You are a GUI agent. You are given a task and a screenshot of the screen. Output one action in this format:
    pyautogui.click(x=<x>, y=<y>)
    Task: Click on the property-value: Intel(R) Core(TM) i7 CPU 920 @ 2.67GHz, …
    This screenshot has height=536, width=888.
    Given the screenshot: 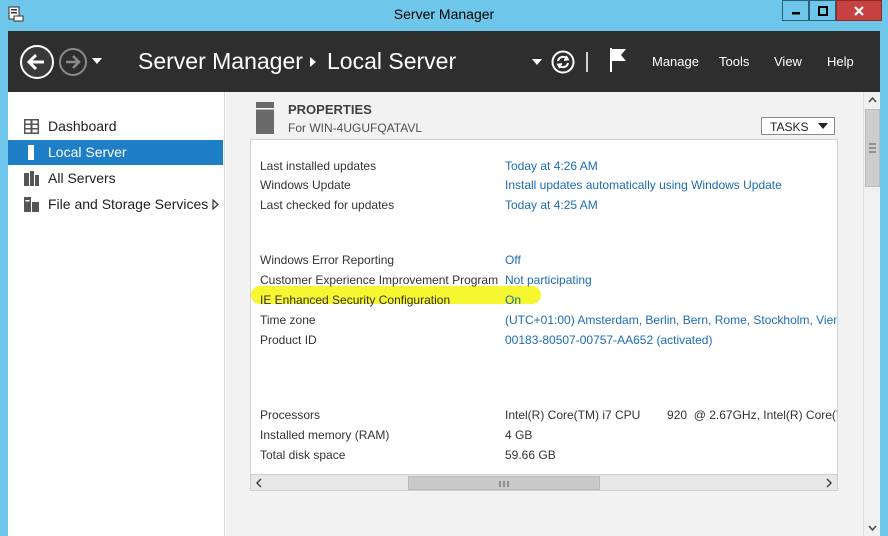 What is the action you would take?
    pyautogui.click(x=671, y=415)
    